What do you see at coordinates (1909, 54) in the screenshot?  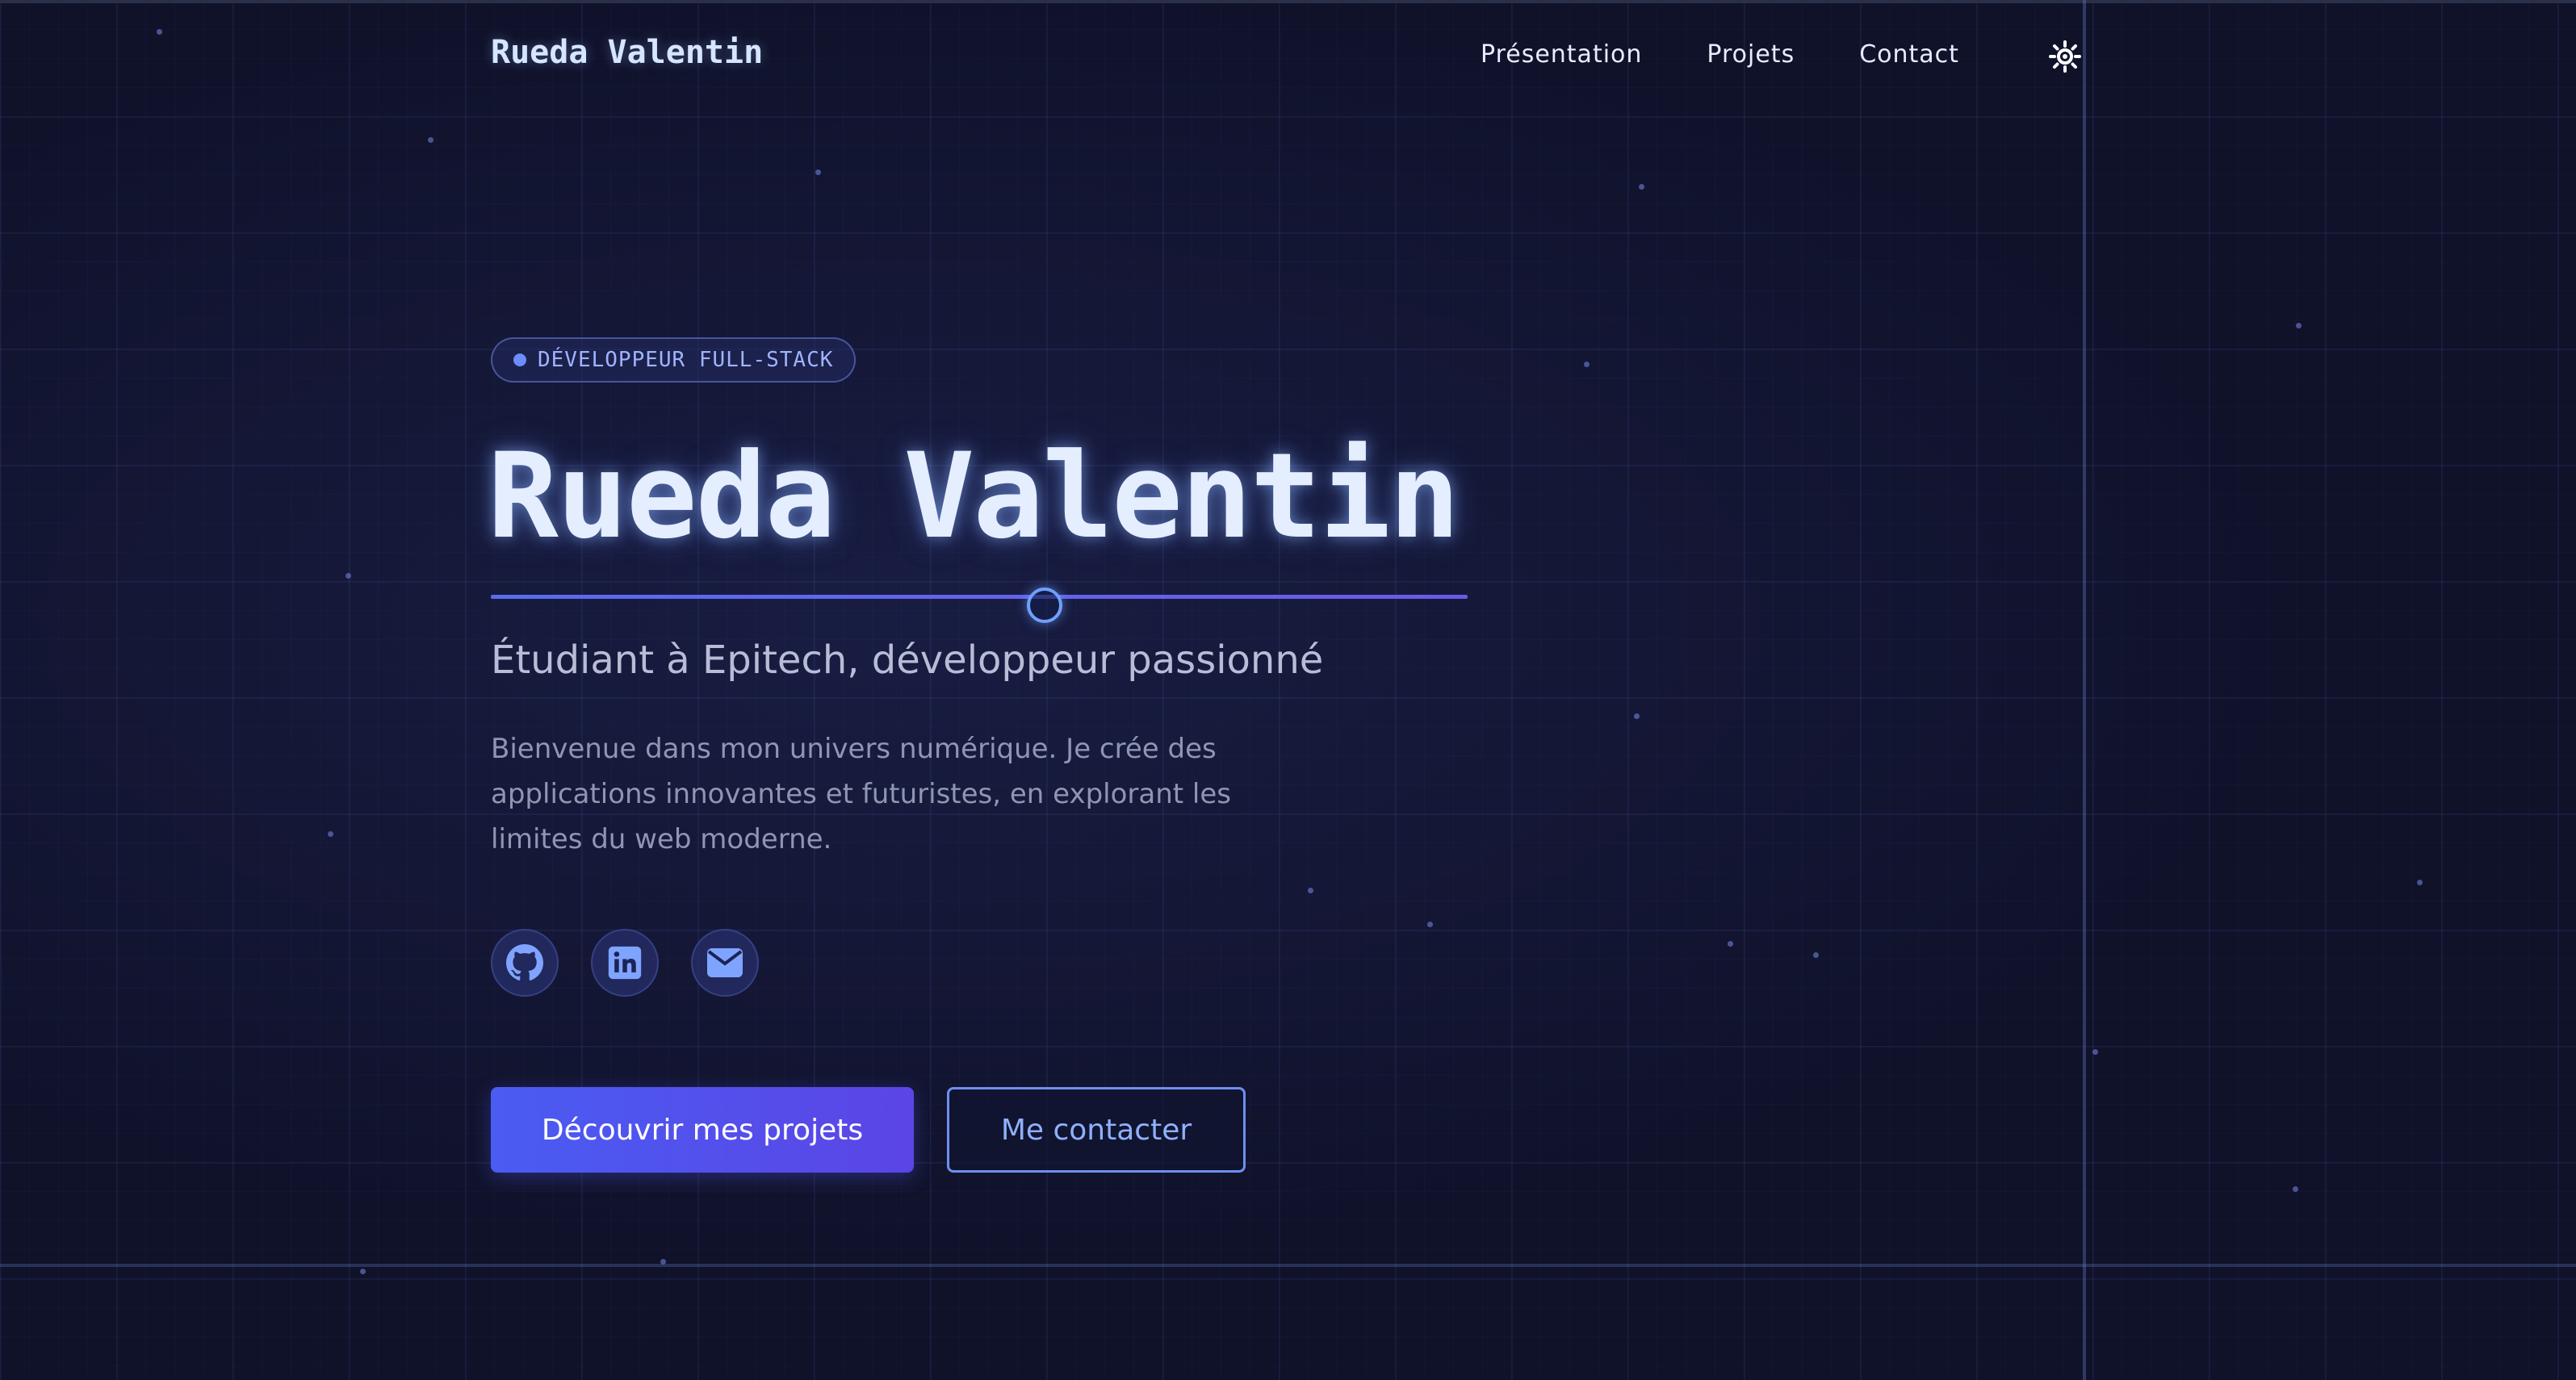 I see `nav-link-contact: Contact` at bounding box center [1909, 54].